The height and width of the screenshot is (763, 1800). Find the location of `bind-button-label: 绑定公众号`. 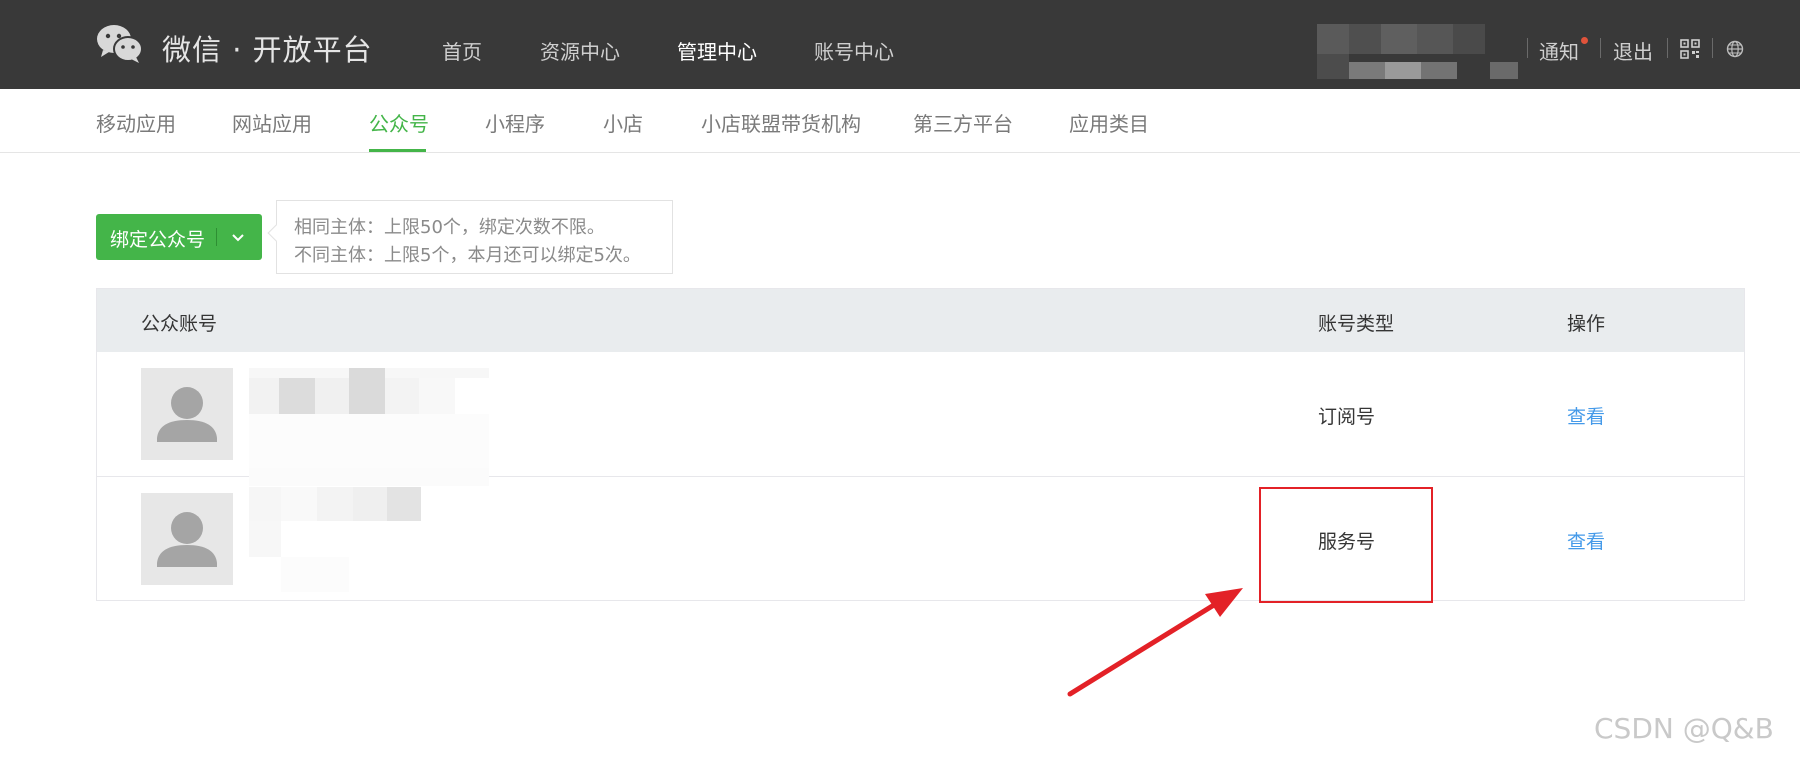

bind-button-label: 绑定公众号 is located at coordinates (158, 240).